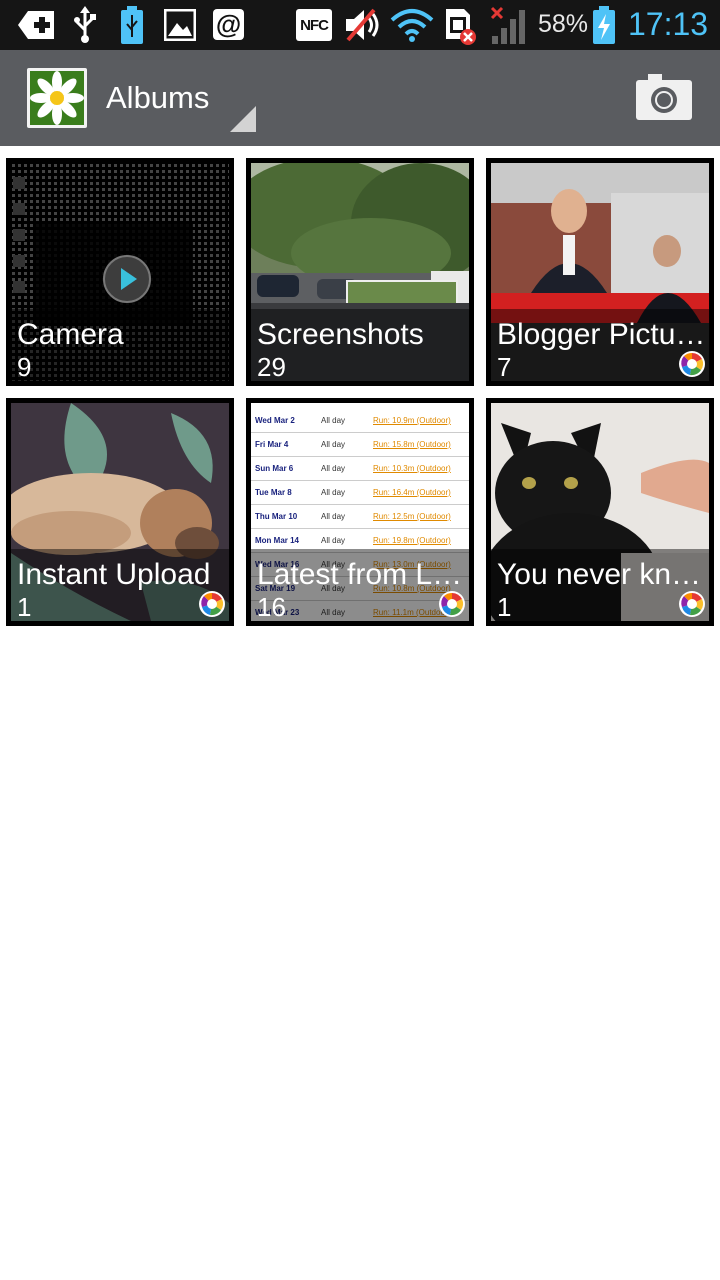  What do you see at coordinates (158, 97) in the screenshot?
I see `page-title: Albums` at bounding box center [158, 97].